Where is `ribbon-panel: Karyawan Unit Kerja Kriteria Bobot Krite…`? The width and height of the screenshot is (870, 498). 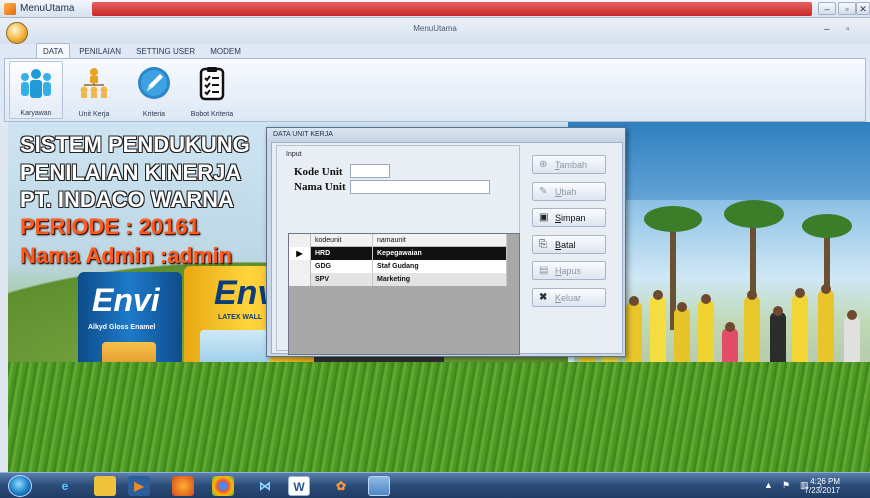
ribbon-panel: Karyawan Unit Kerja Kriteria Bobot Krite… is located at coordinates (435, 90).